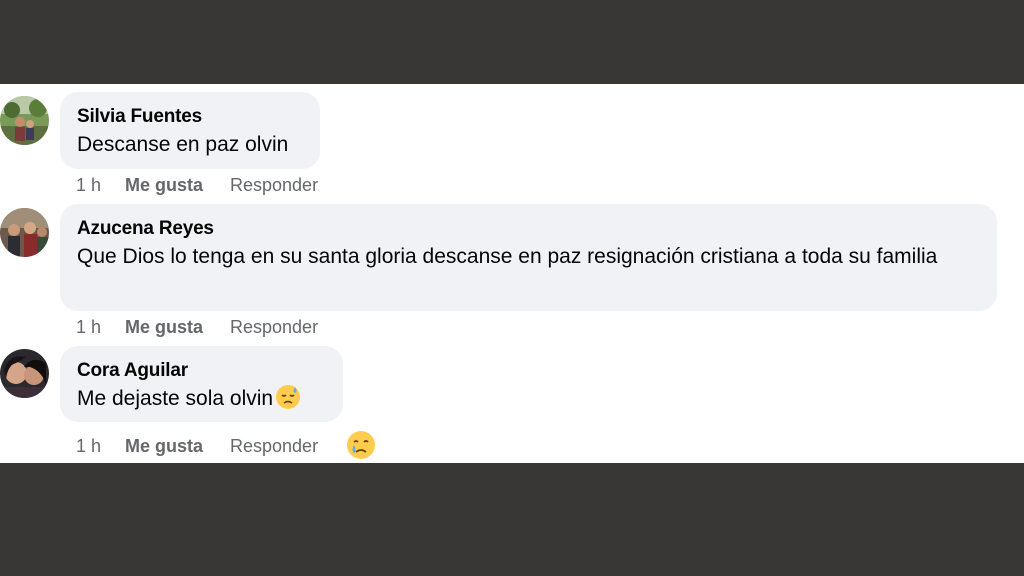  What do you see at coordinates (361, 447) in the screenshot?
I see `crying-face-icon` at bounding box center [361, 447].